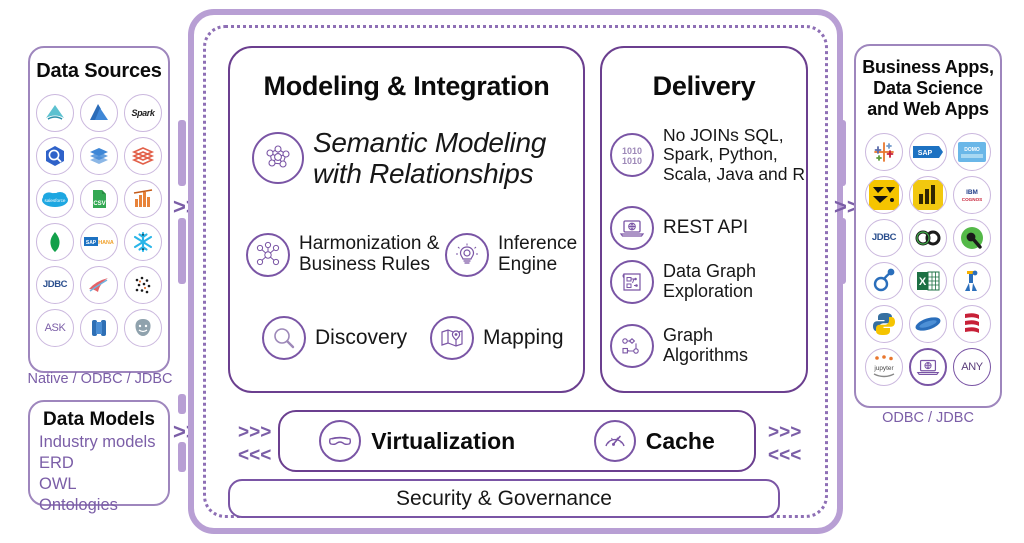 This screenshot has height=543, width=1024. What do you see at coordinates (443, 440) in the screenshot?
I see `virtualization-label: Virtualization` at bounding box center [443, 440].